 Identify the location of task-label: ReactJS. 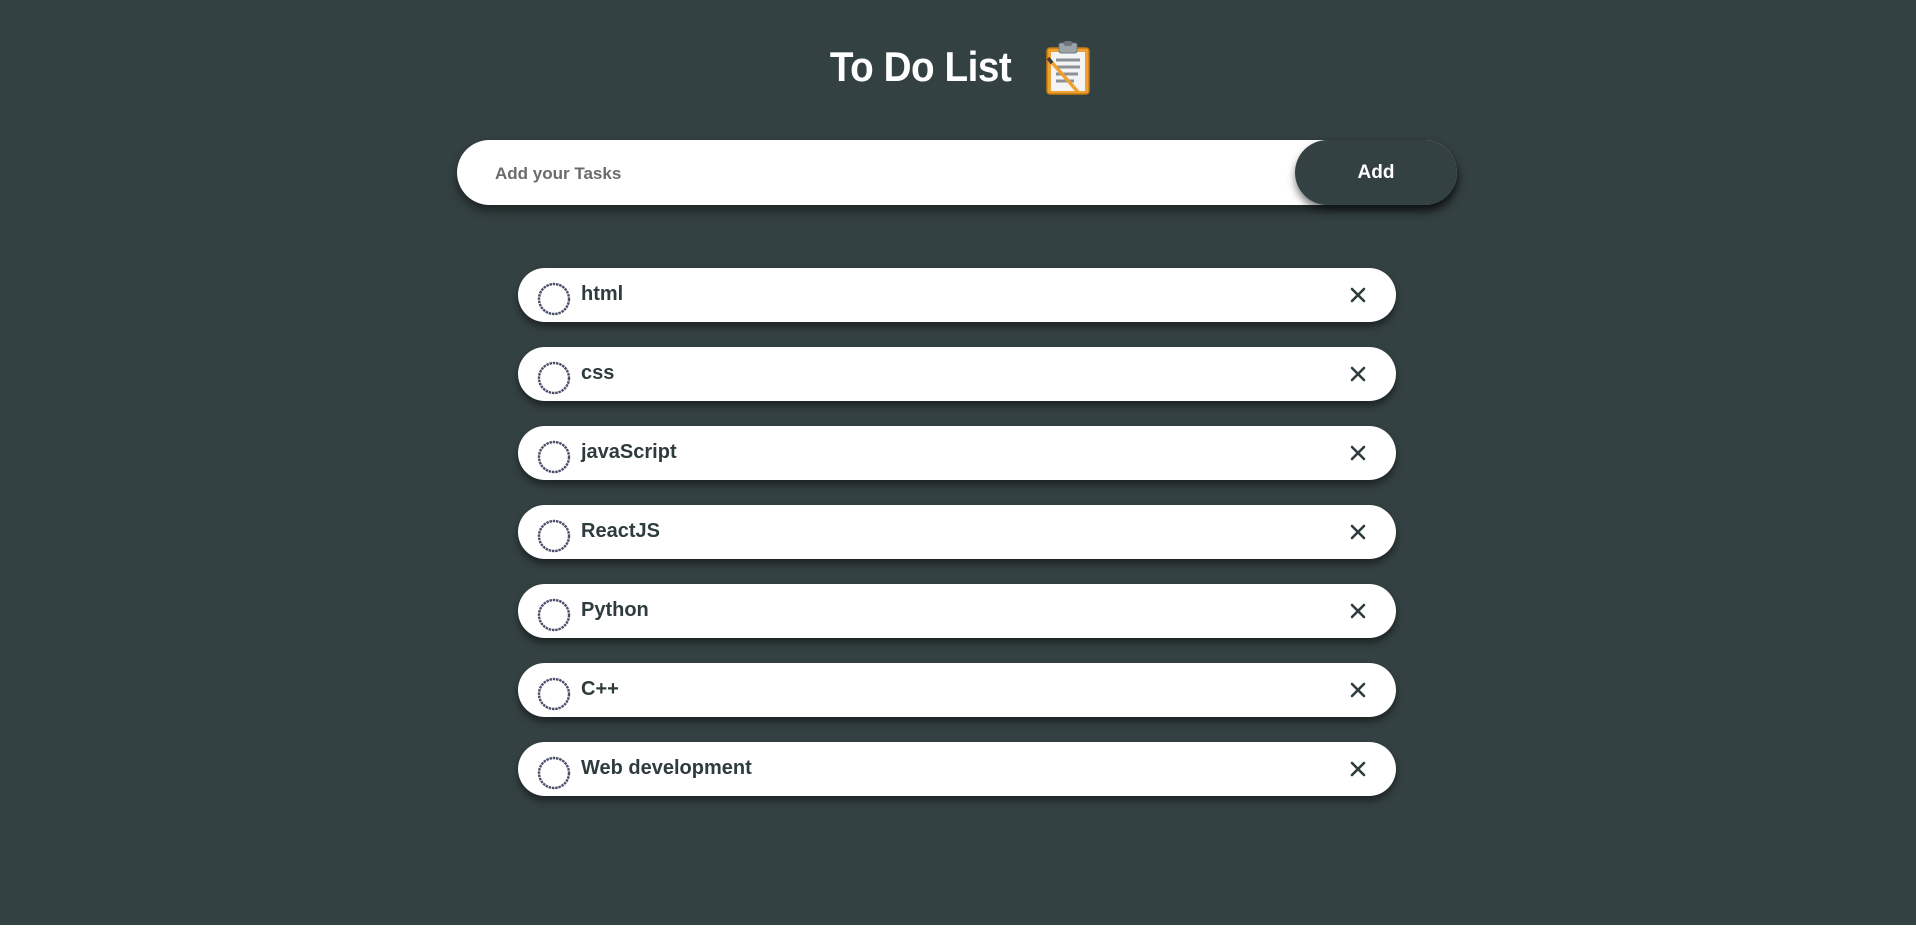
(620, 531).